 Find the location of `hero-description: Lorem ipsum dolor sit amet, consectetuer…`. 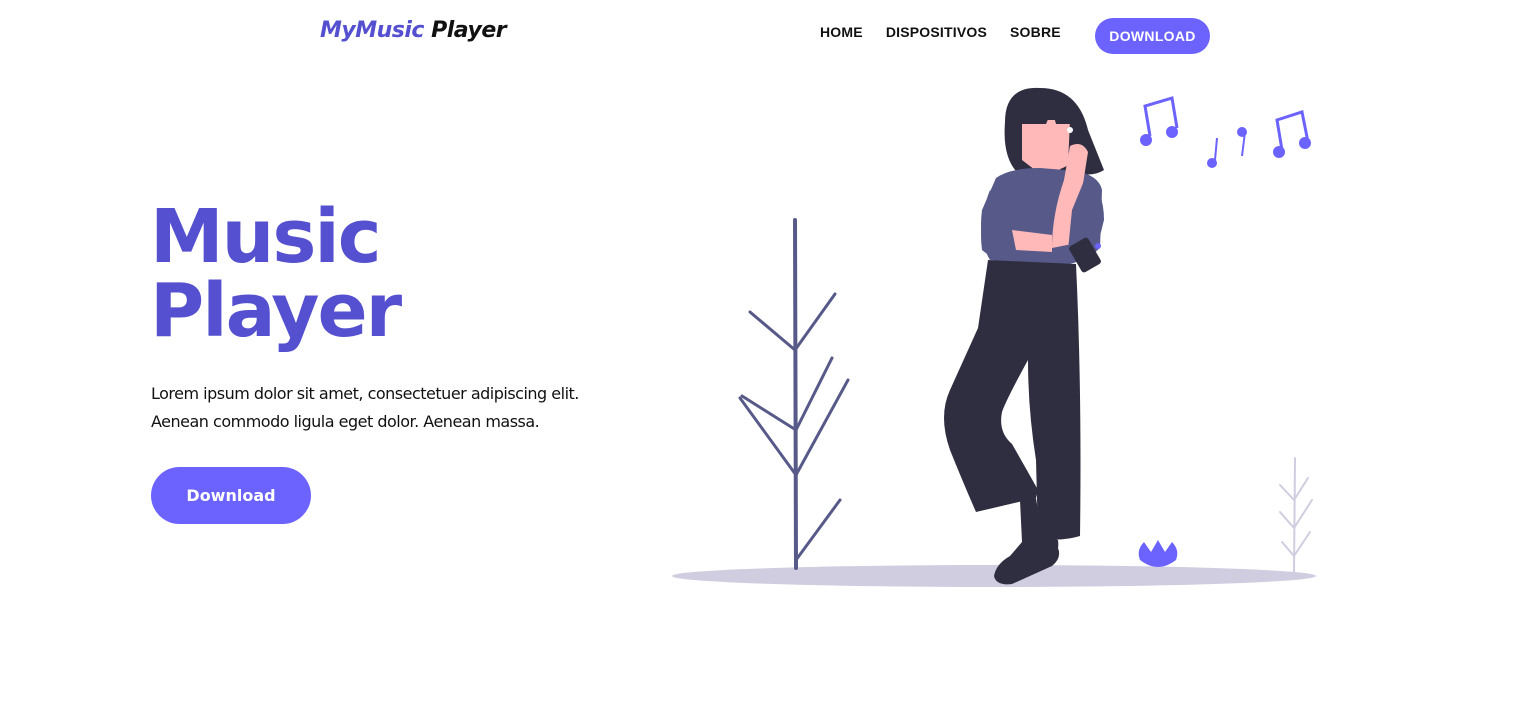

hero-description: Lorem ipsum dolor sit amet, consectetuer… is located at coordinates (411, 408).